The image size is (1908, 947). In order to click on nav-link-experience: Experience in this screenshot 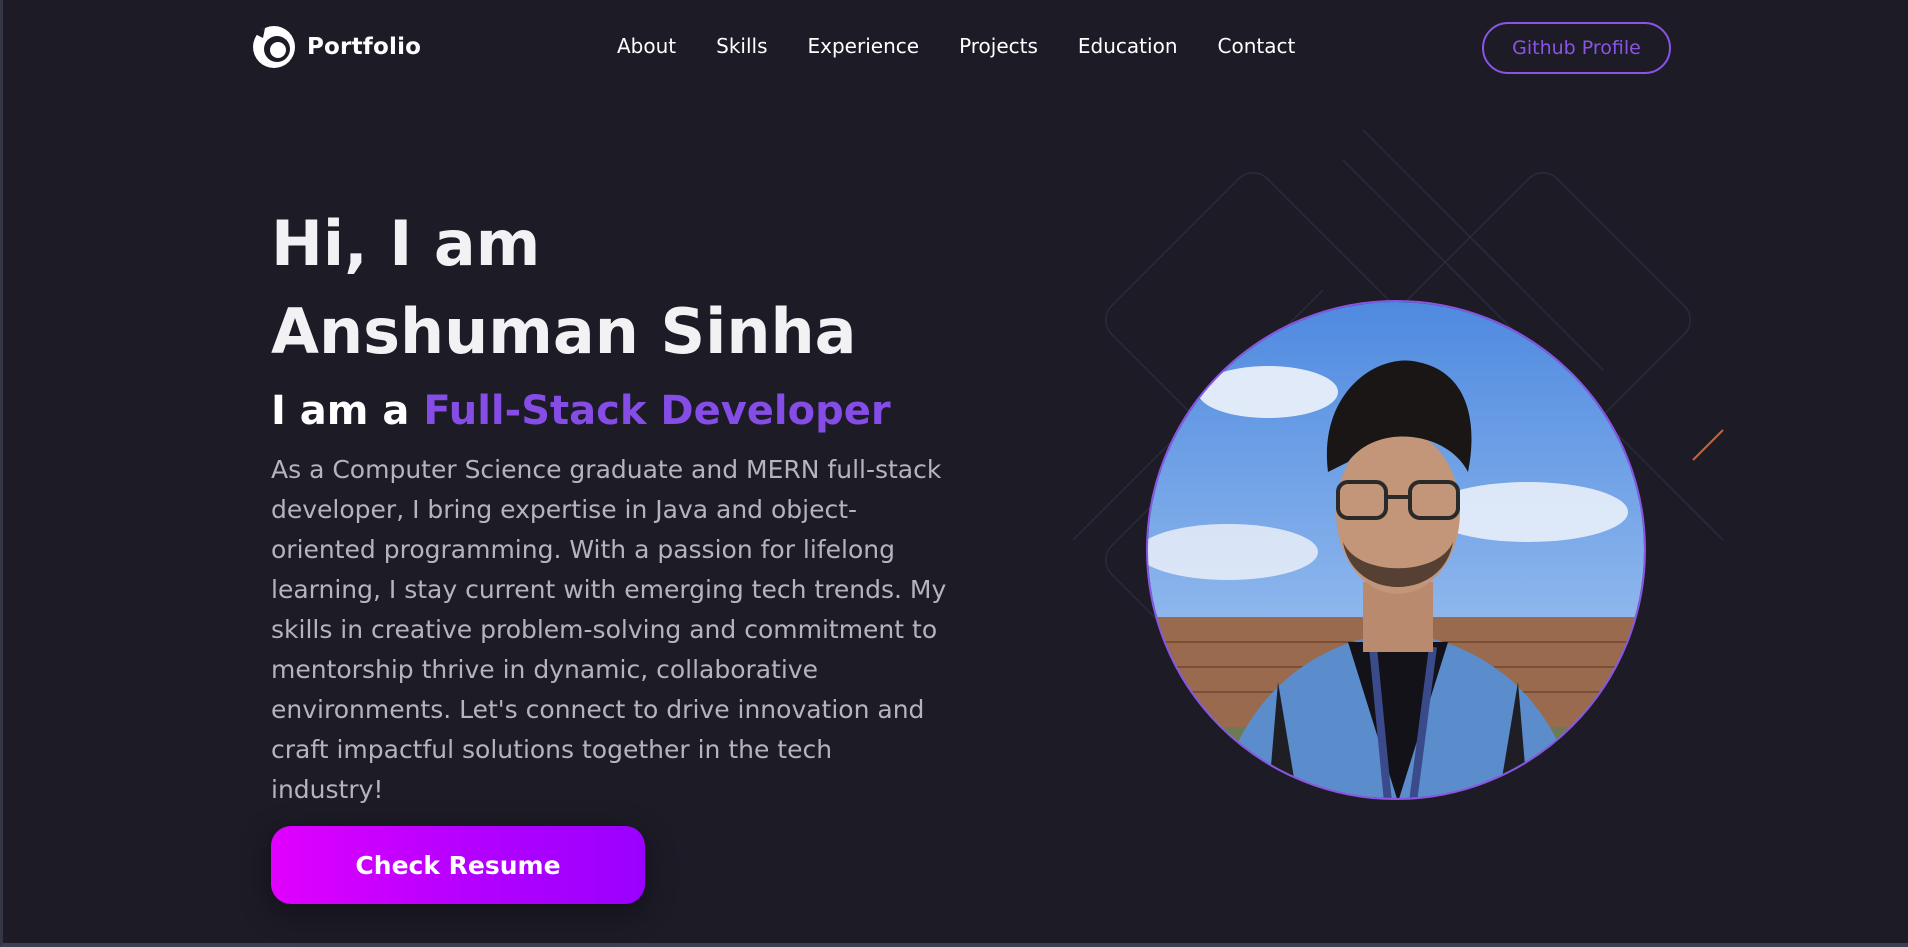, I will do `click(864, 46)`.